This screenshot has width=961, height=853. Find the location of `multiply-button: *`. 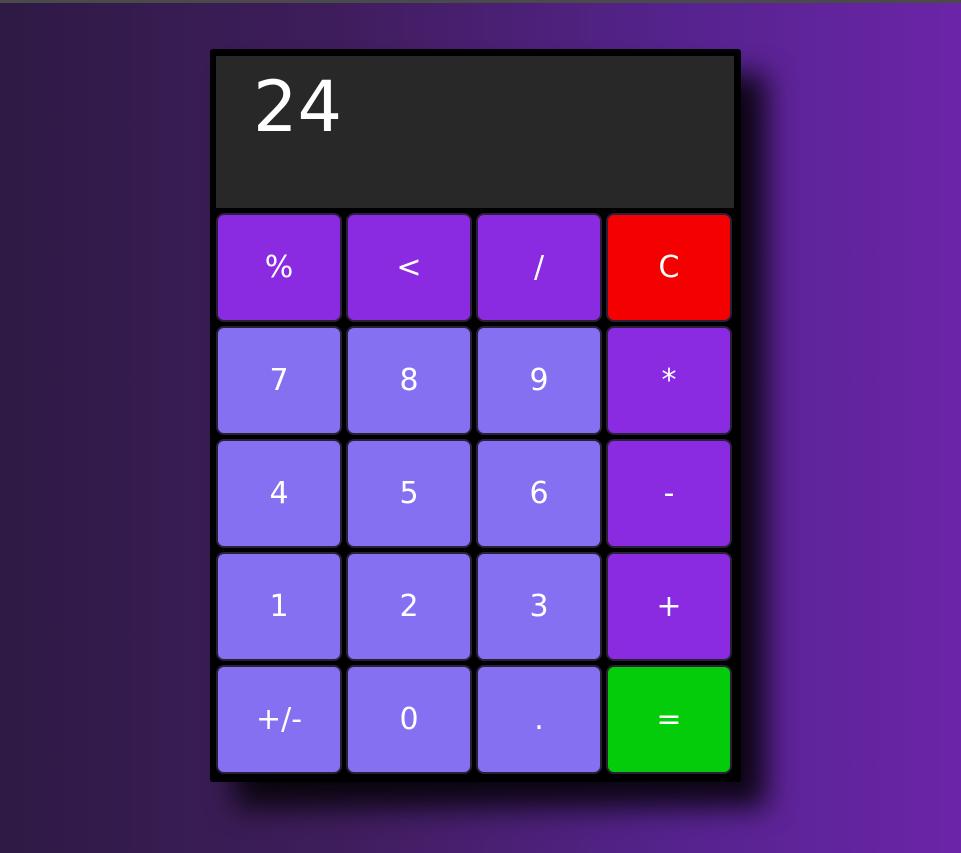

multiply-button: * is located at coordinates (669, 380).